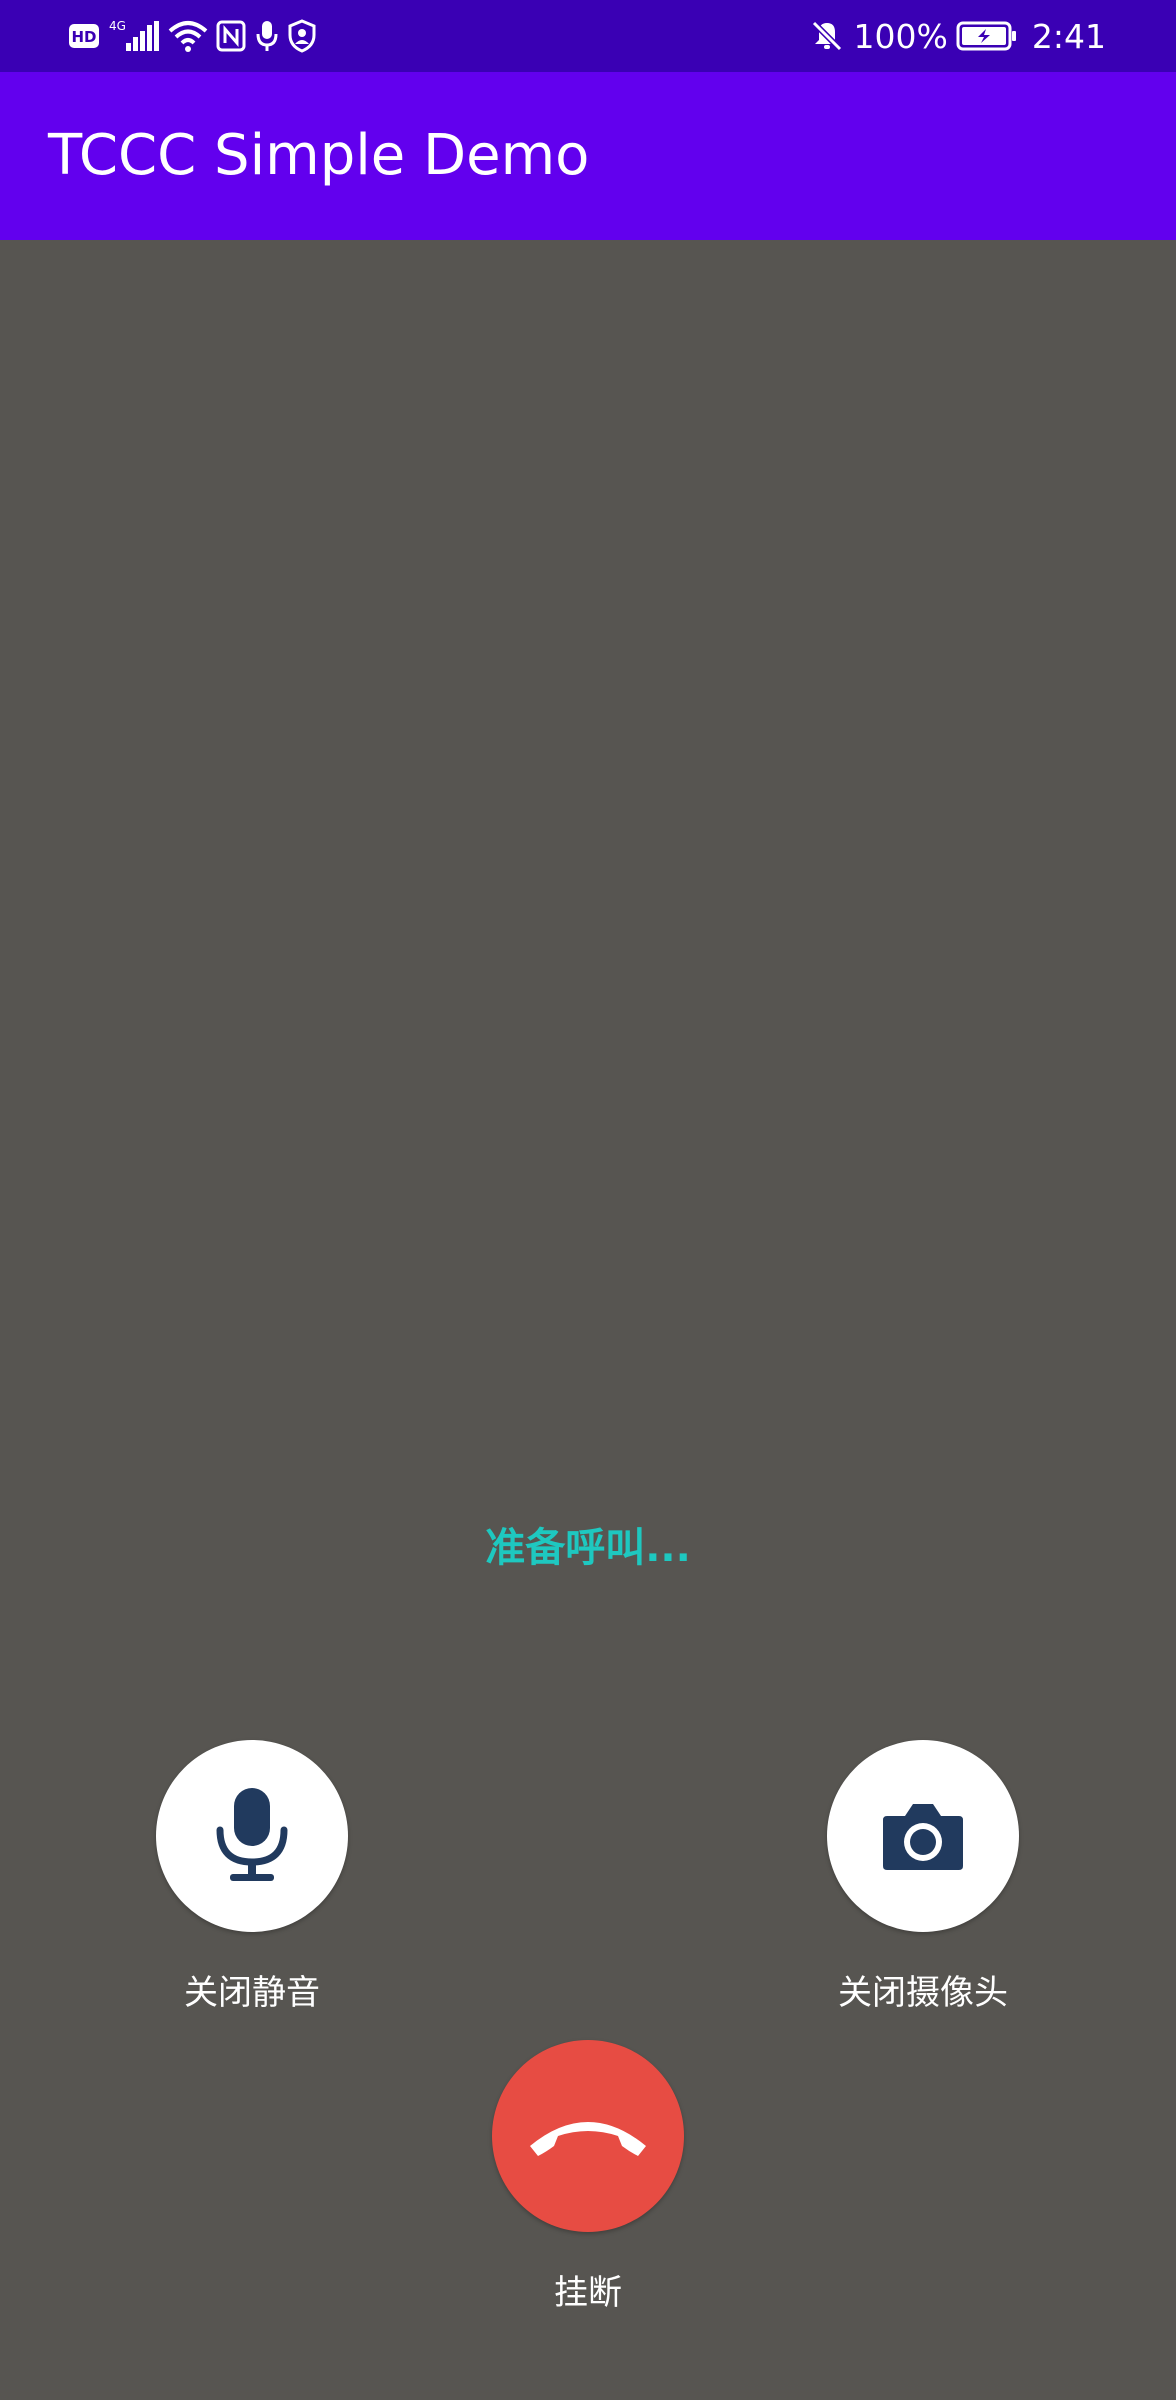 This screenshot has height=2400, width=1176. What do you see at coordinates (588, 2139) in the screenshot?
I see `hang-up-icon` at bounding box center [588, 2139].